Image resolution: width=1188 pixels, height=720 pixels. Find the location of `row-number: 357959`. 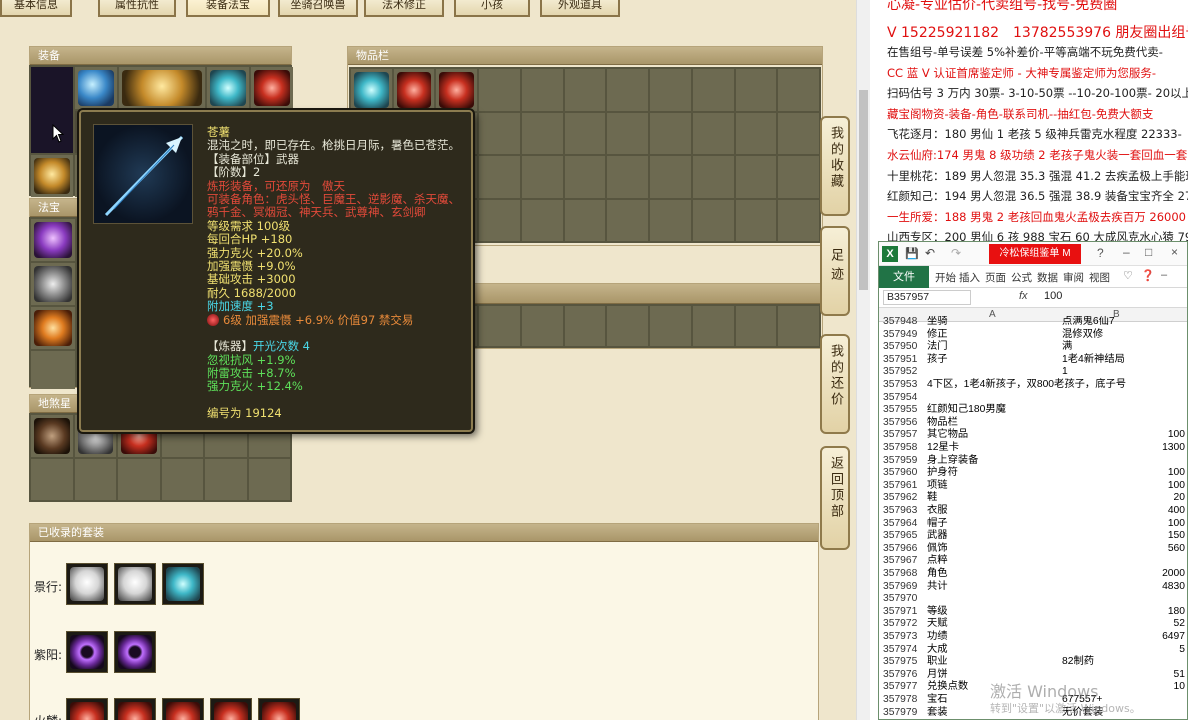

row-number: 357959 is located at coordinates (900, 461).